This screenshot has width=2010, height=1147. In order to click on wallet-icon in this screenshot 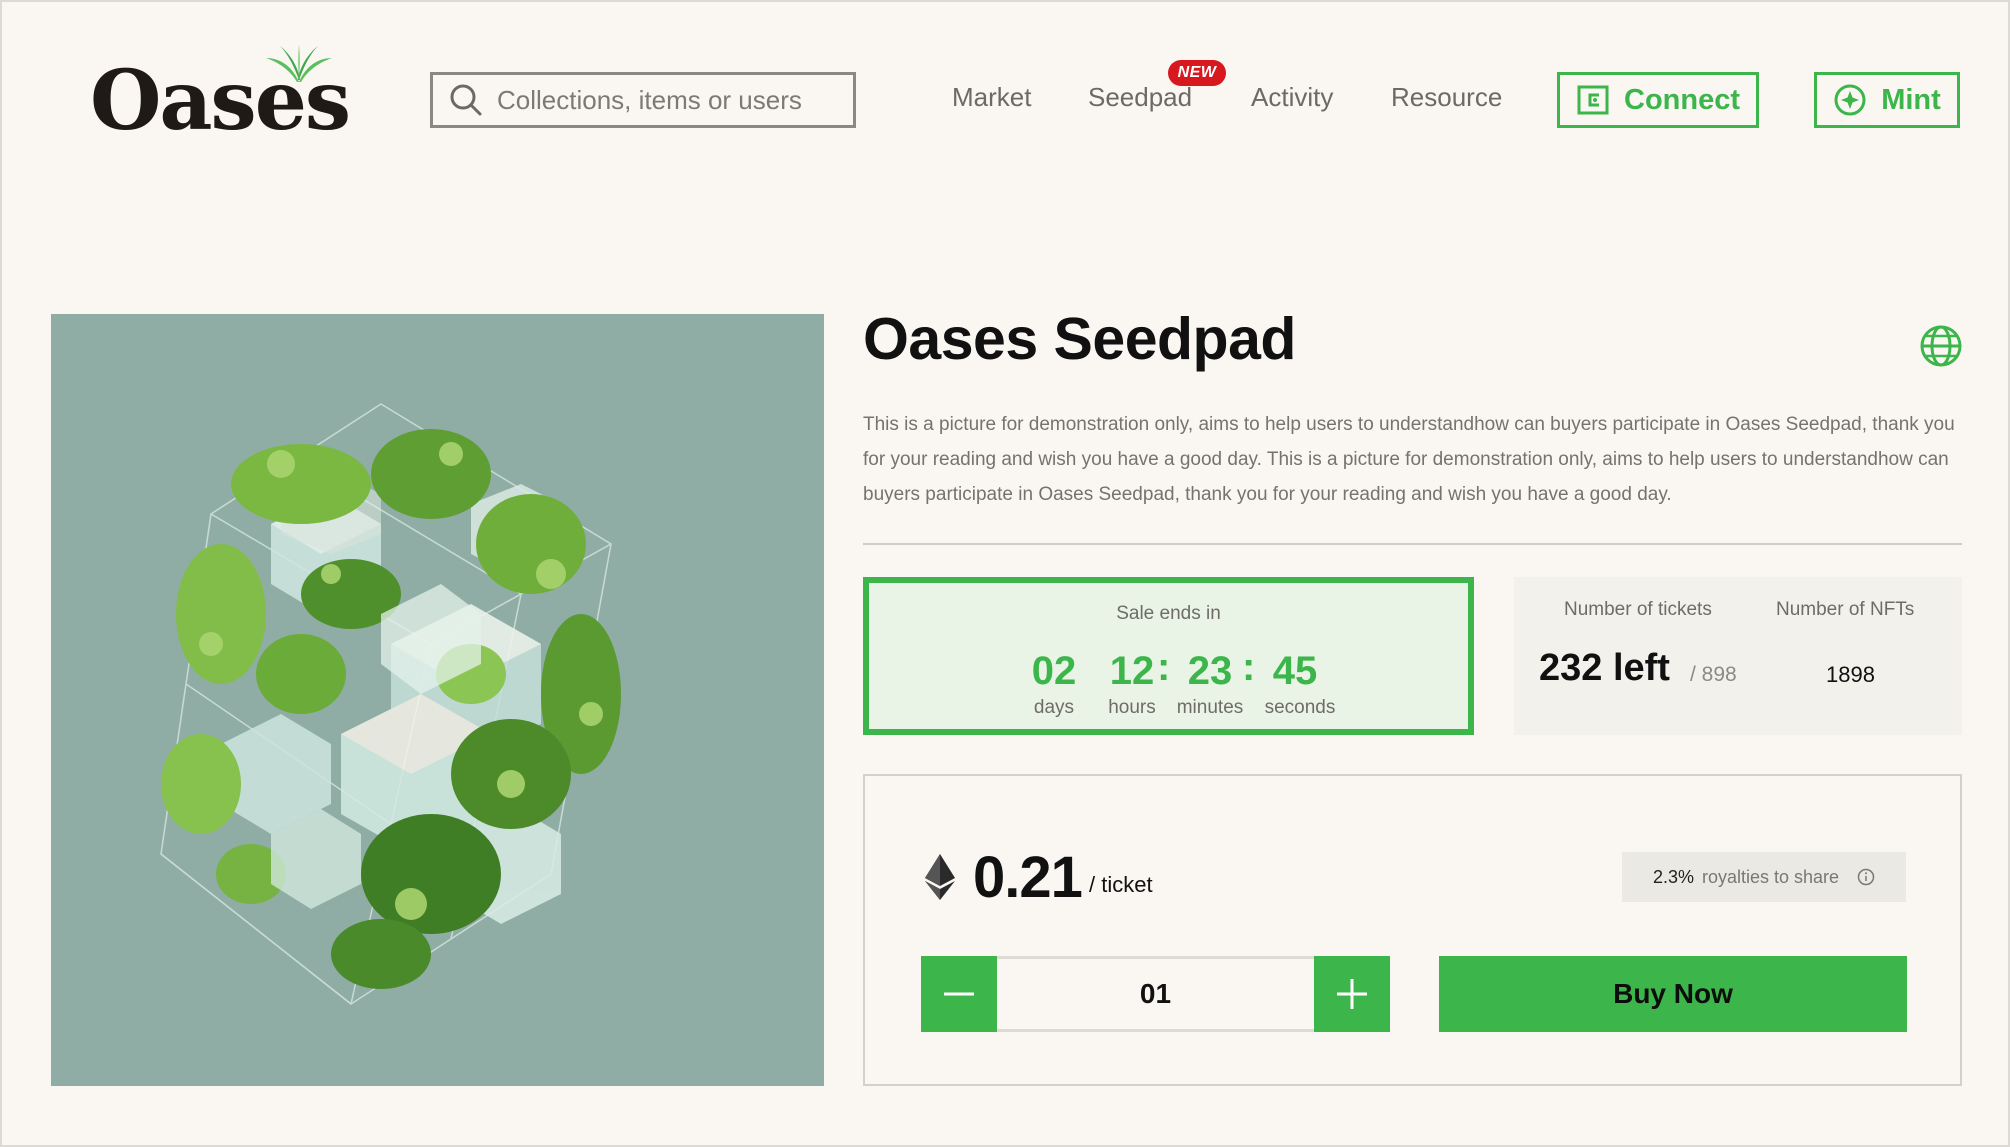, I will do `click(1593, 100)`.